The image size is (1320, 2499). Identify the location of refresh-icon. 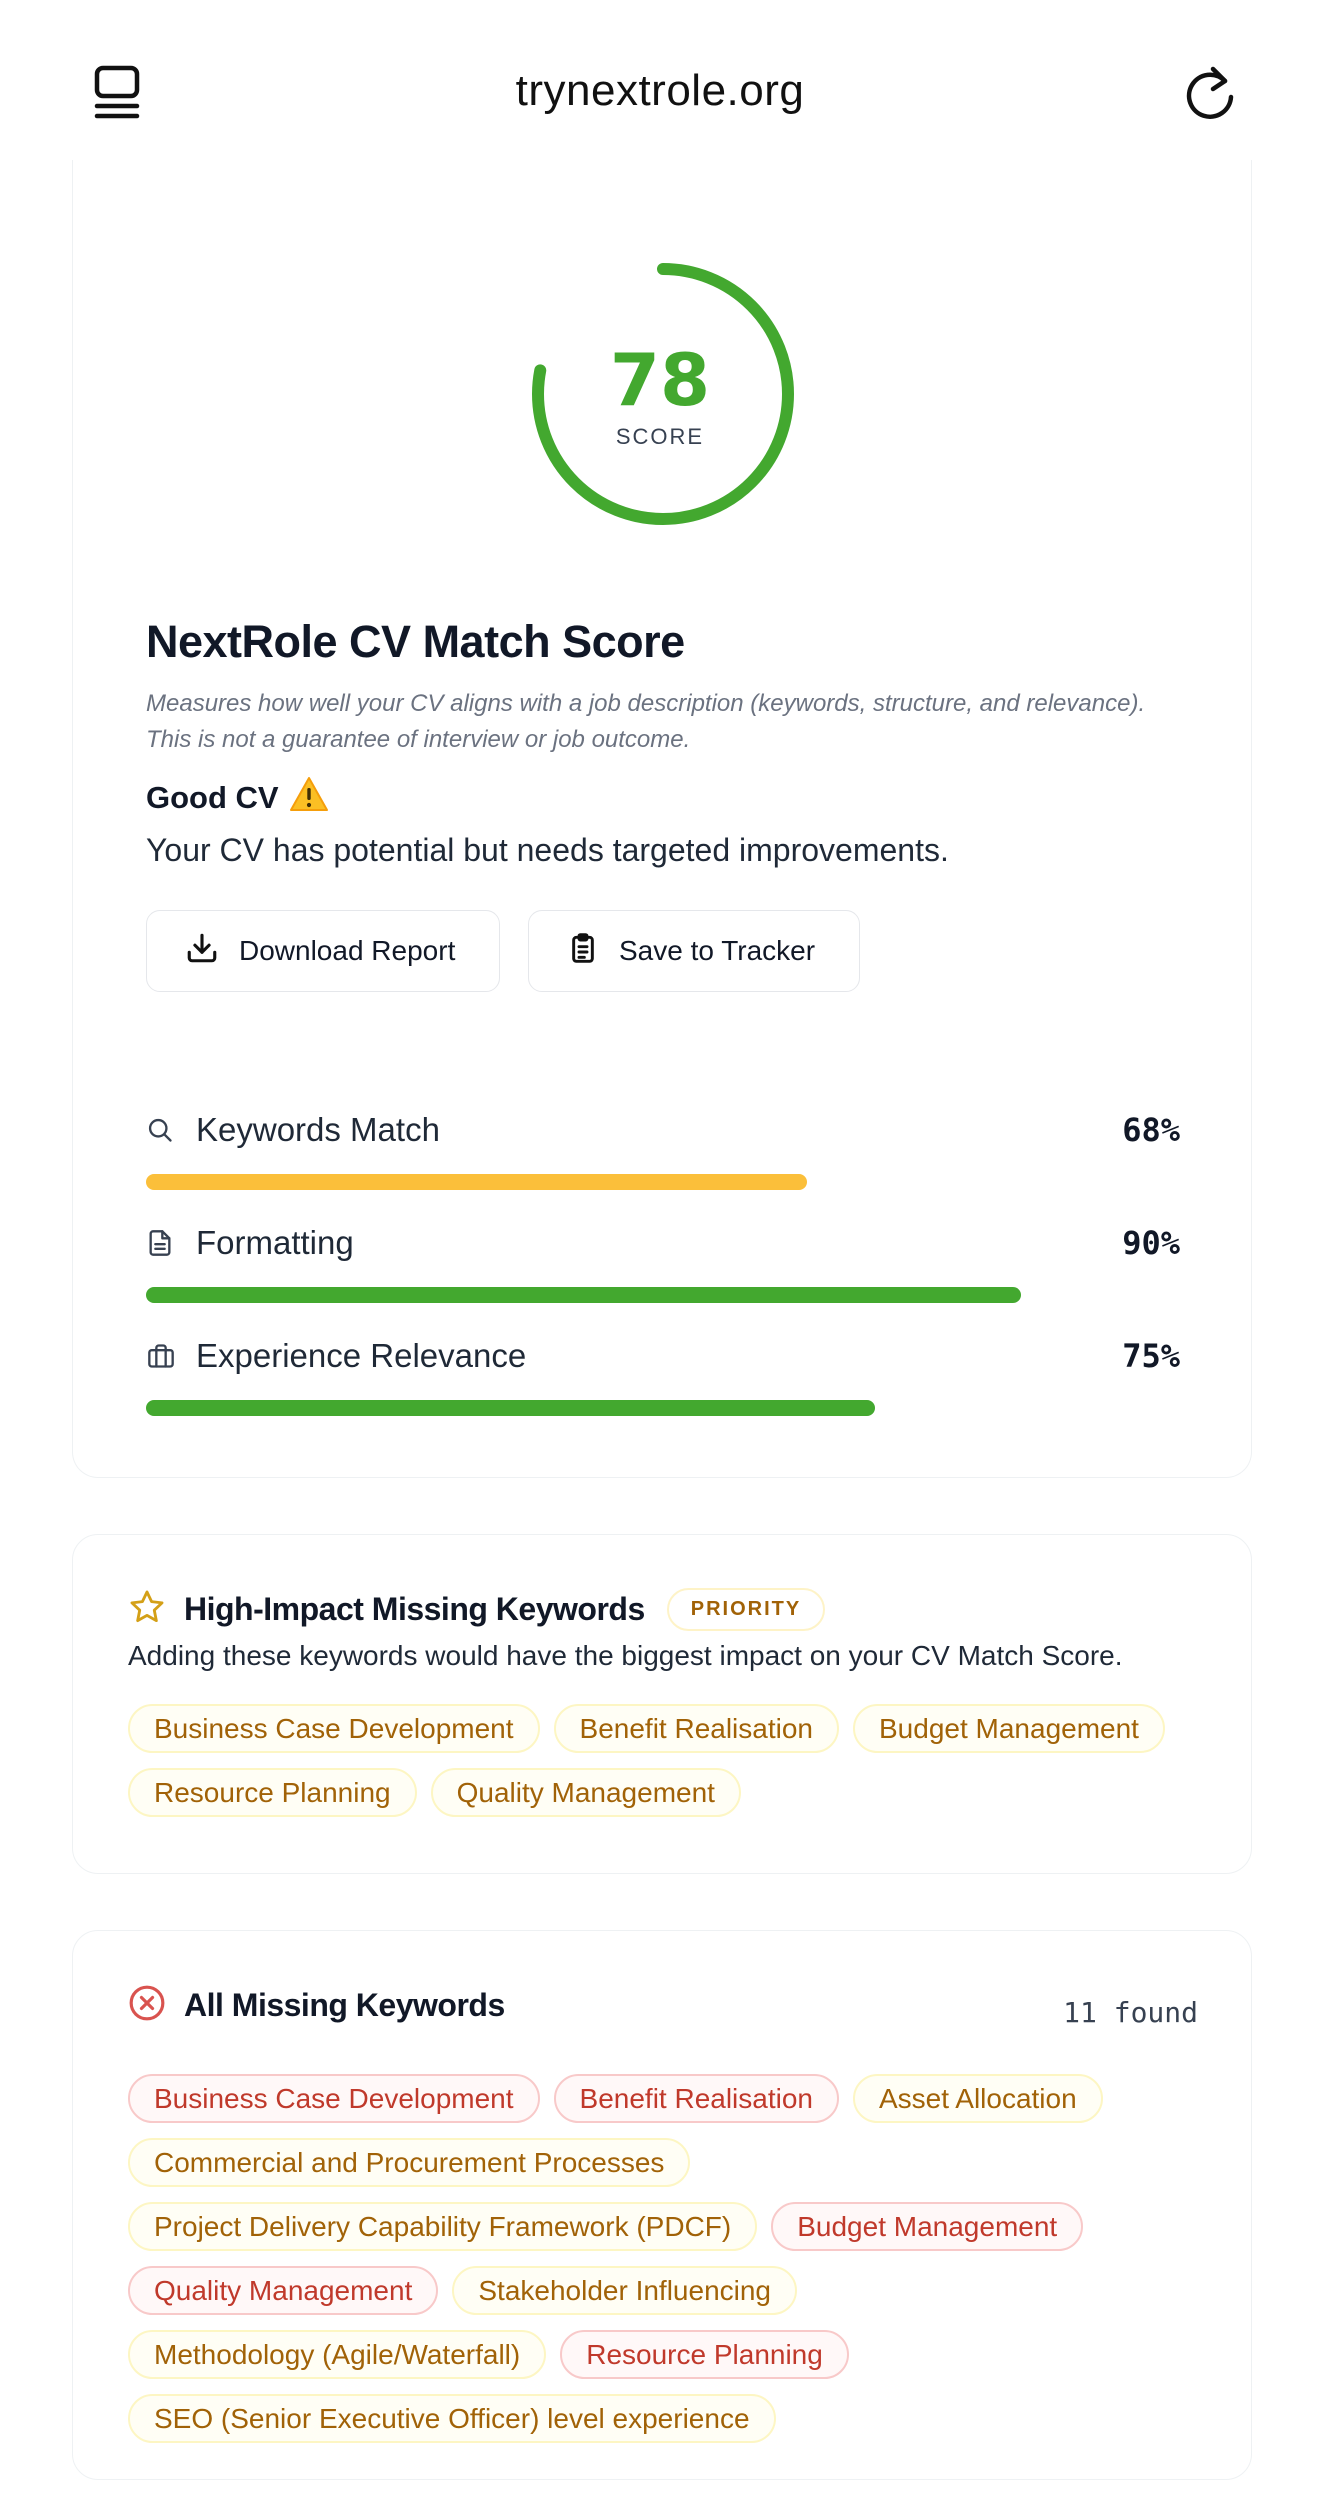
(1210, 92).